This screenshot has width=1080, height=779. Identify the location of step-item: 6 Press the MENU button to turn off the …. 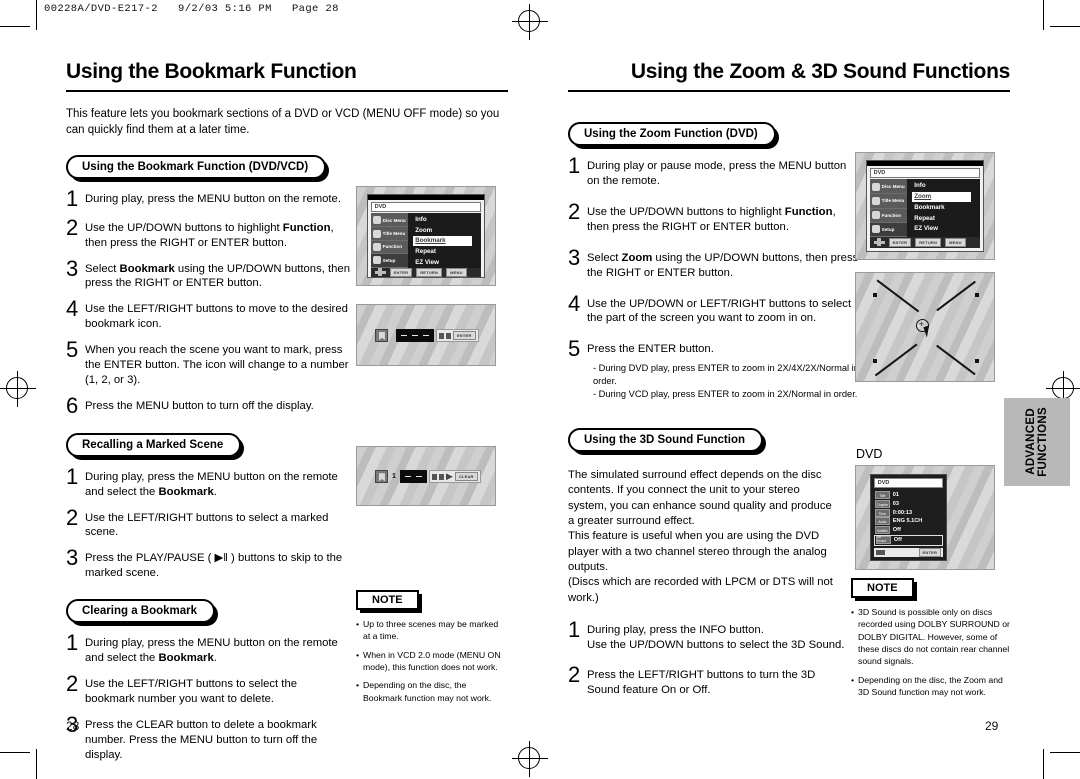
(211, 405).